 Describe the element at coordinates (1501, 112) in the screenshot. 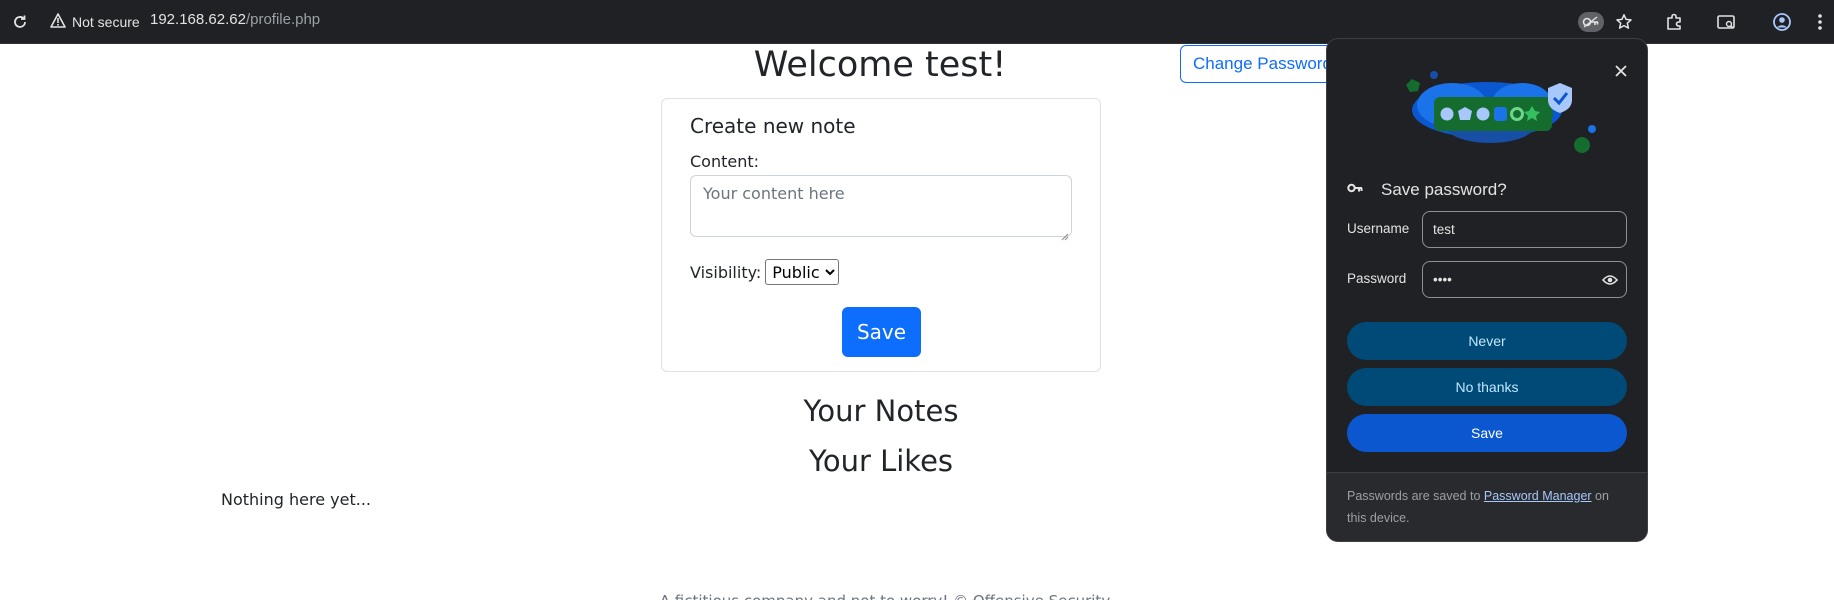

I see `password-illustration` at that location.